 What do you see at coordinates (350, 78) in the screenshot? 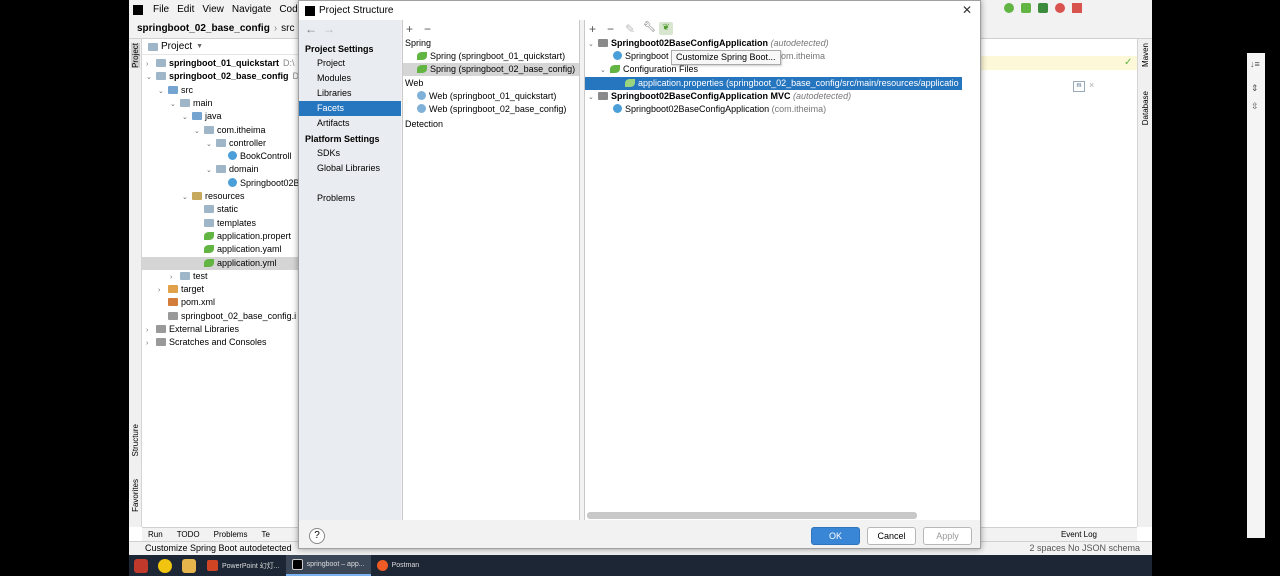
I see `nav-modules: Modules` at bounding box center [350, 78].